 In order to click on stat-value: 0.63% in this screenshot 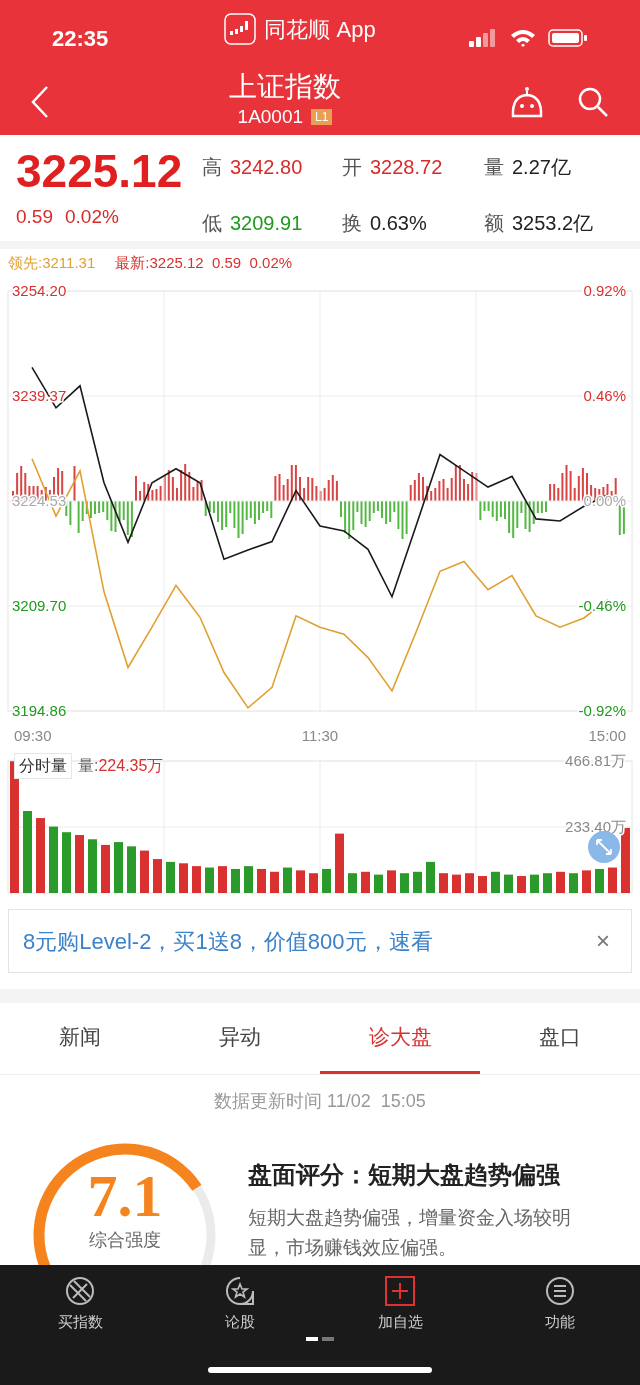, I will do `click(398, 223)`.